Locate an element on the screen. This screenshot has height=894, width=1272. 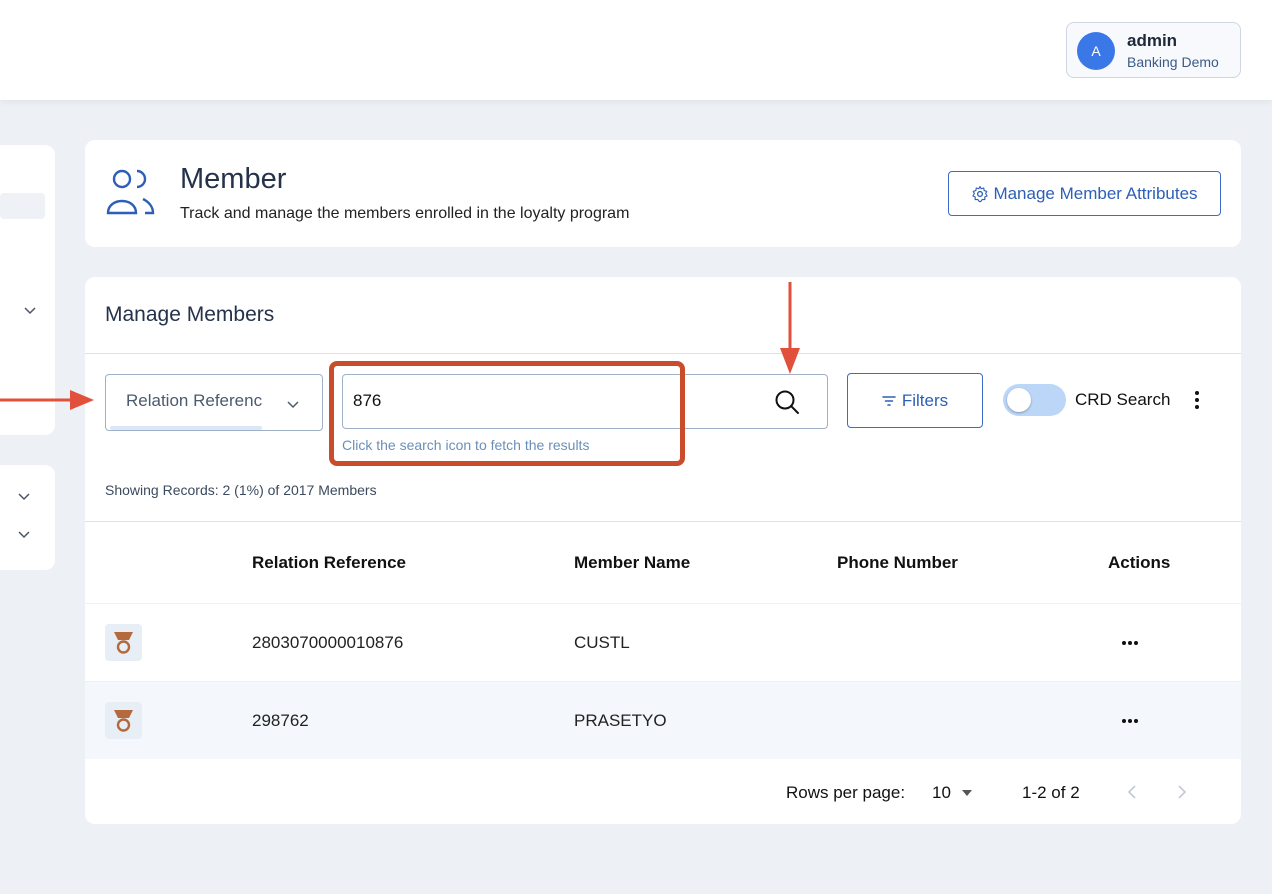
more-vertical-icon is located at coordinates (1197, 400).